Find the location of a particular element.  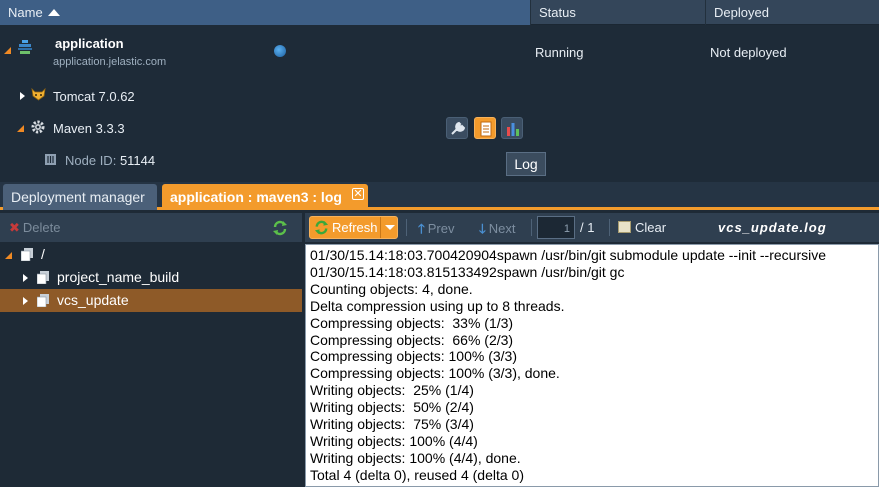

log-button is located at coordinates (485, 128).